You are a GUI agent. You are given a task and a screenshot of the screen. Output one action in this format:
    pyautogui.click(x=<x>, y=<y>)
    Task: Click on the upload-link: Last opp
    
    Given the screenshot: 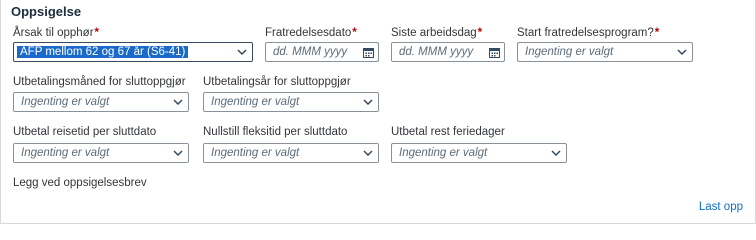 What is the action you would take?
    pyautogui.click(x=721, y=207)
    